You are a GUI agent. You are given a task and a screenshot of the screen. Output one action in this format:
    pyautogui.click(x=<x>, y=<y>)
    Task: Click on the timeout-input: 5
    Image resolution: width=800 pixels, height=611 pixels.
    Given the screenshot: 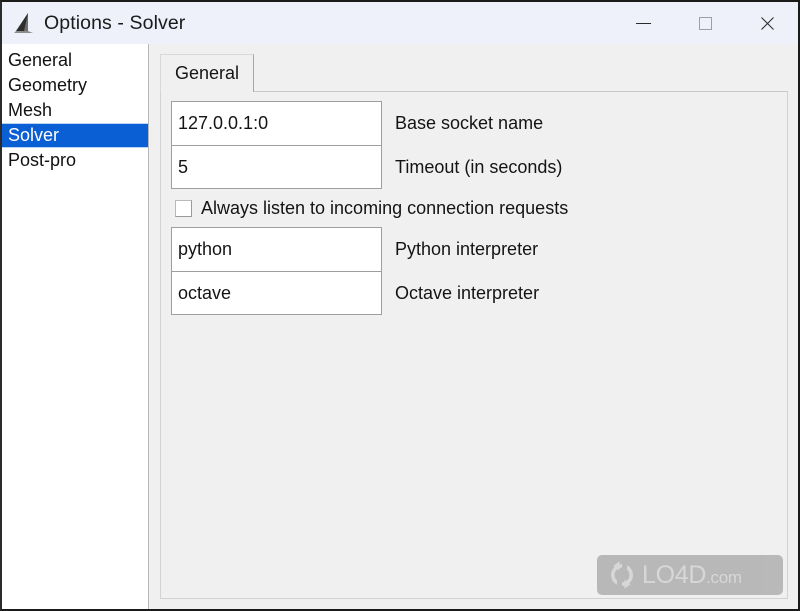 What is the action you would take?
    pyautogui.click(x=276, y=167)
    